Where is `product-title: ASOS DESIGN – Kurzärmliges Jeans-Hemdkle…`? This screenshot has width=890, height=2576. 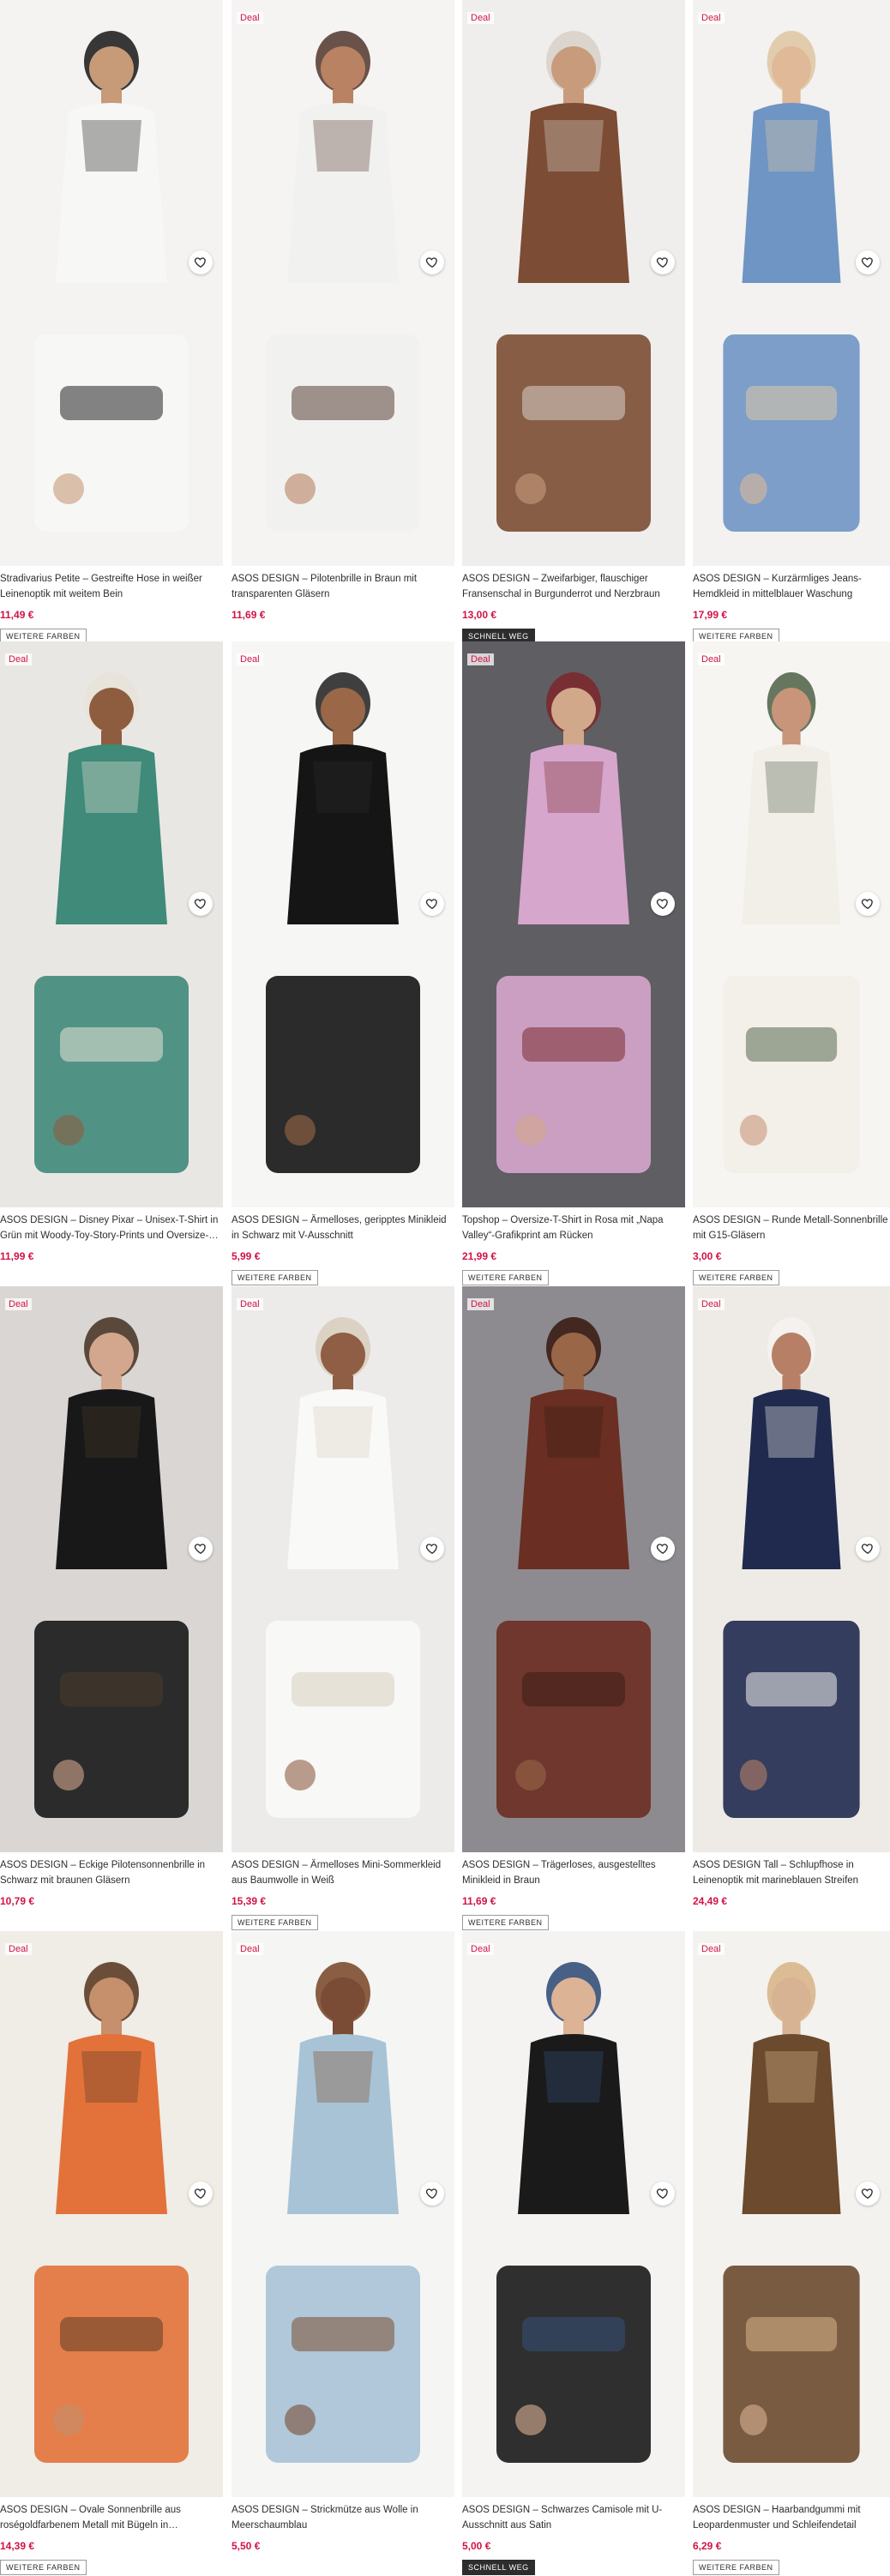 product-title: ASOS DESIGN – Kurzärmliges Jeans-Hemdkle… is located at coordinates (792, 586).